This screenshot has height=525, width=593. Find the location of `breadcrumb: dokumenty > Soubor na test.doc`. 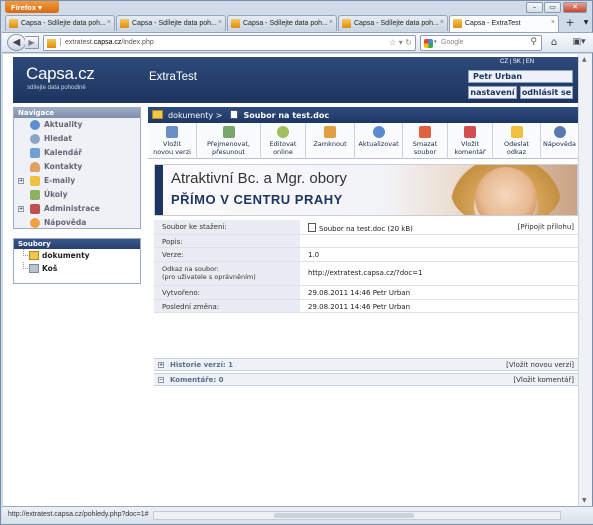

breadcrumb: dokumenty > Soubor na test.doc is located at coordinates (363, 115).